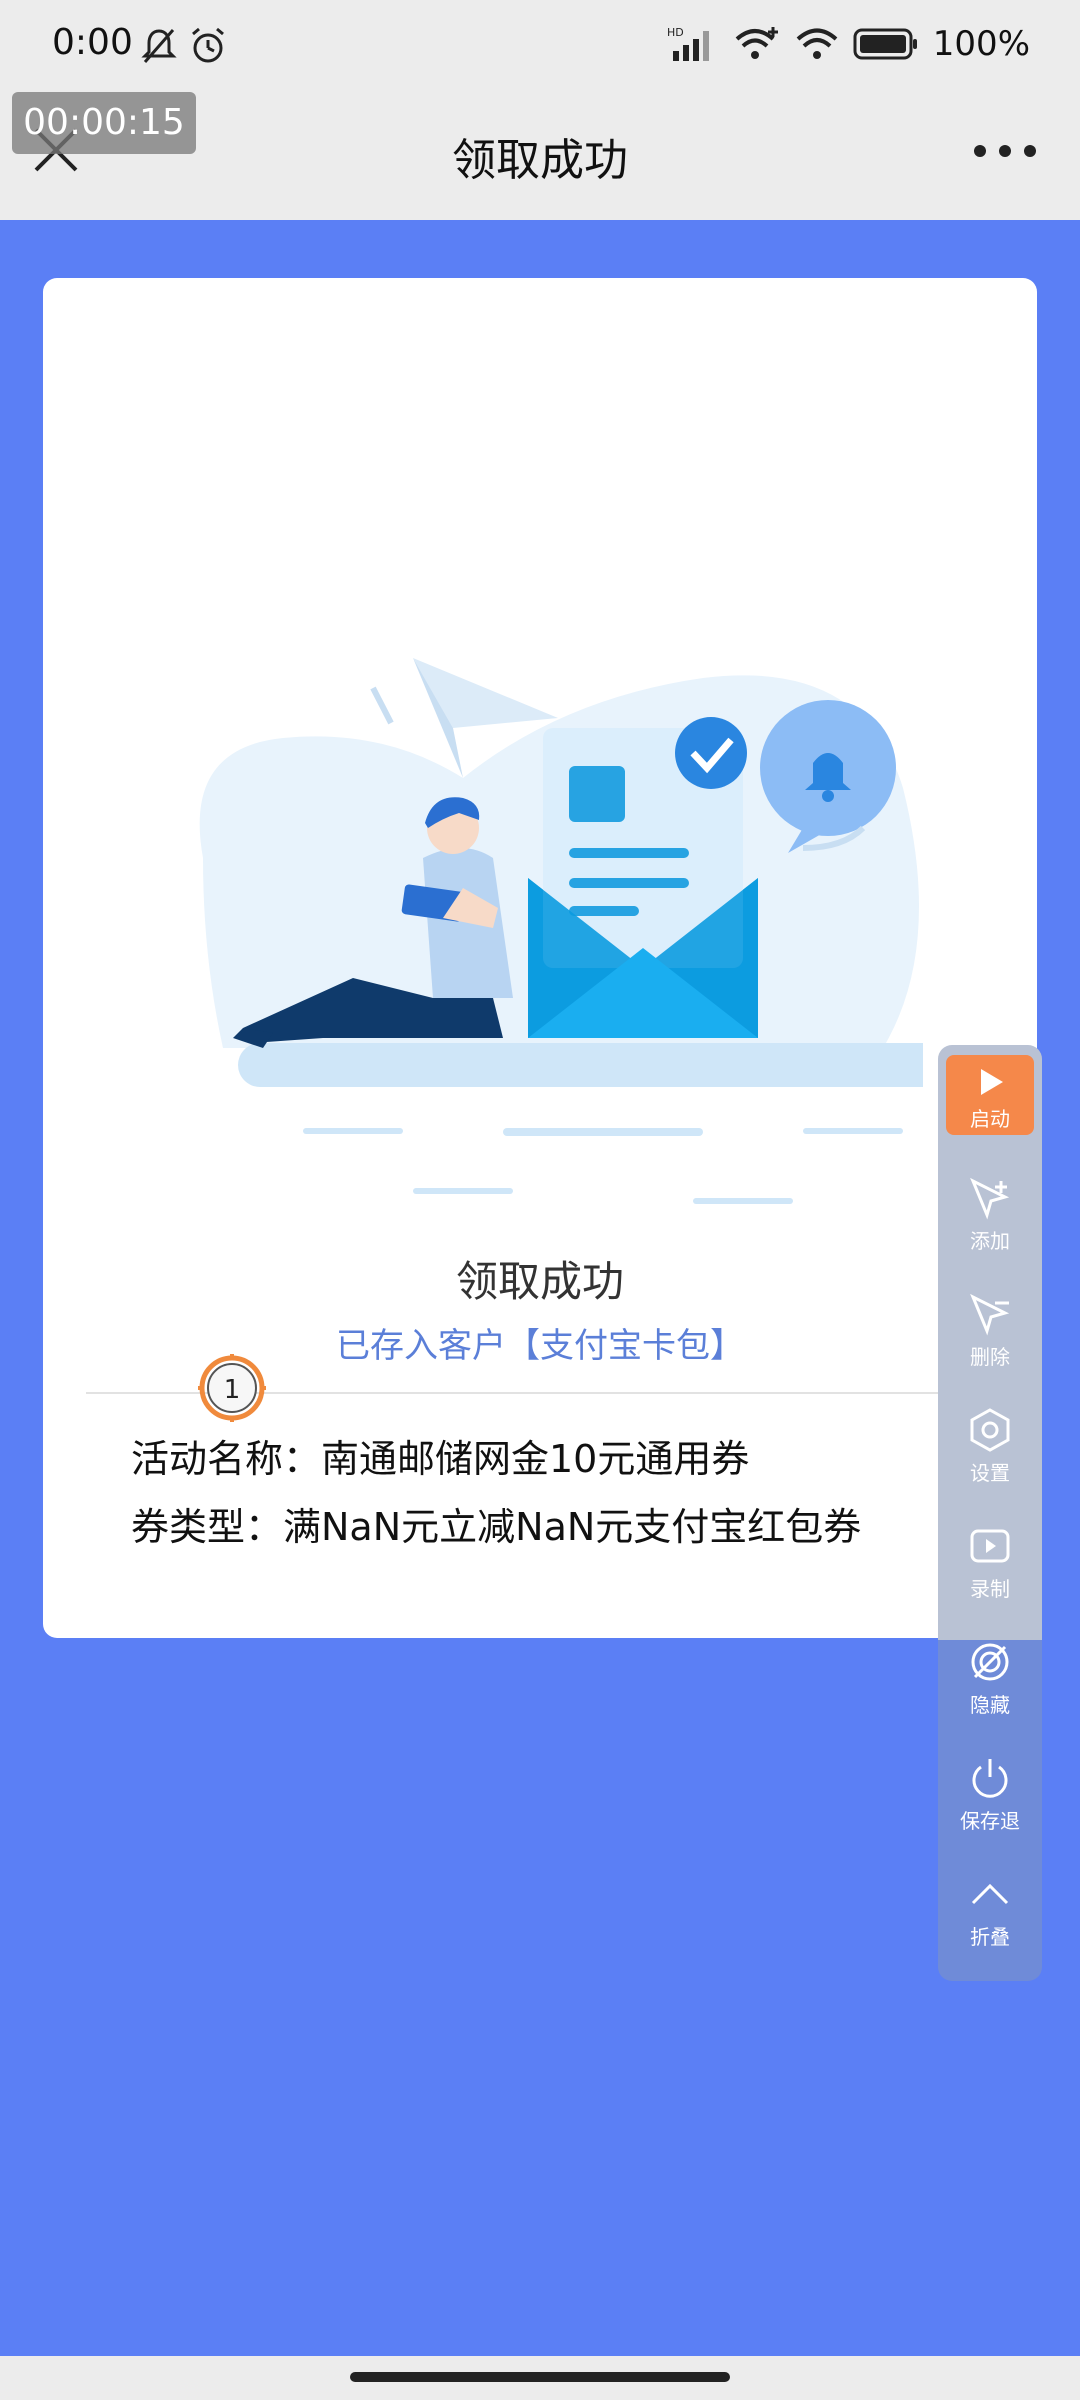 The image size is (1080, 2400). Describe the element at coordinates (540, 1346) in the screenshot. I see `success-subtitle: 已存入客户【支付宝卡包】` at that location.